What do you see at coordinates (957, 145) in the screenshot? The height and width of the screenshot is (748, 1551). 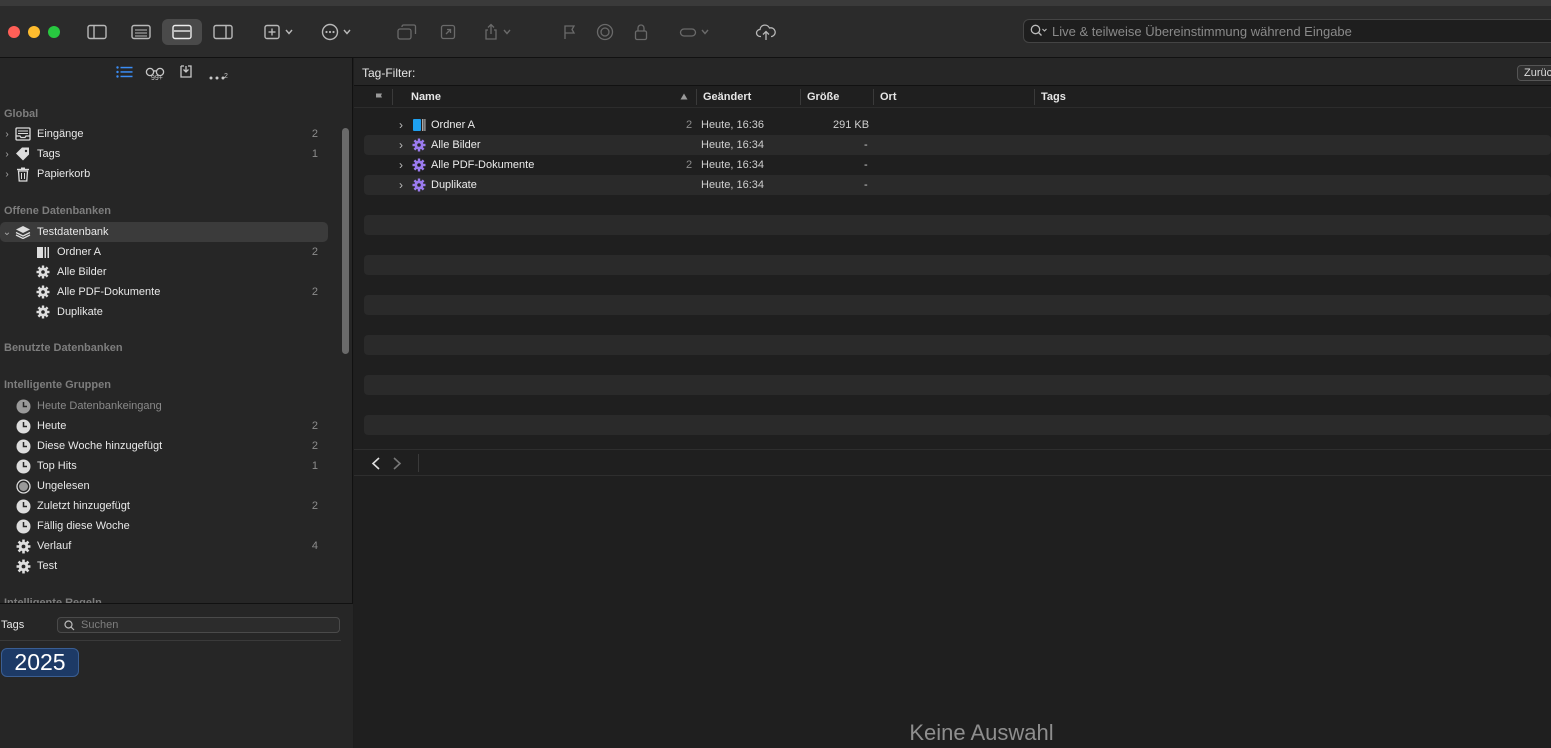 I see `table-row: › Alle Bilder Heute, 16:34 -` at bounding box center [957, 145].